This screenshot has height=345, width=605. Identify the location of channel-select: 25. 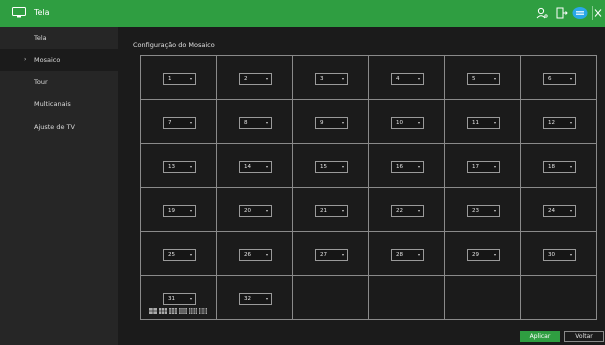
(179, 255).